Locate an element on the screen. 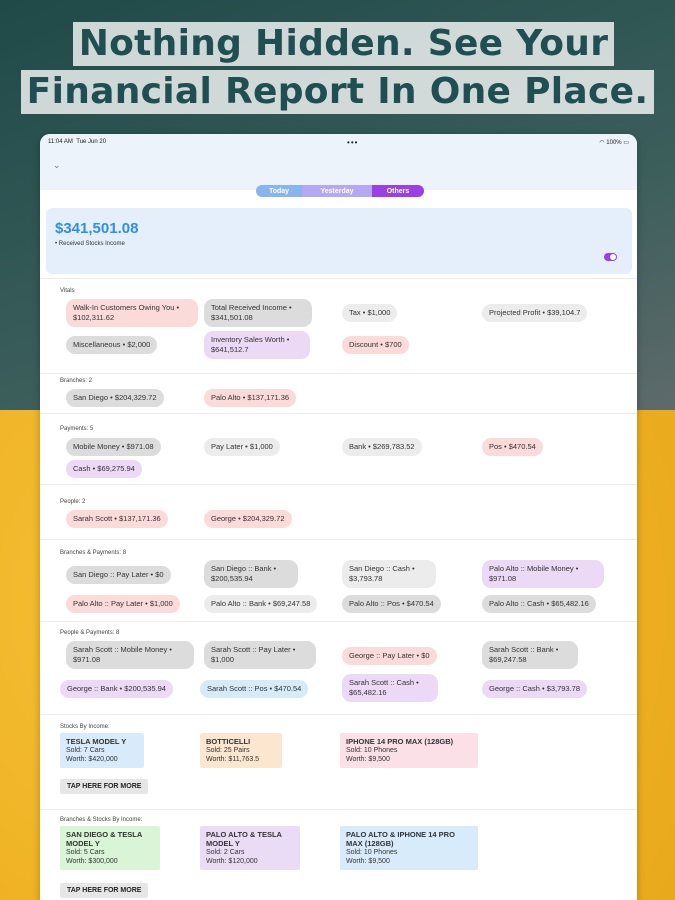 The width and height of the screenshot is (675, 900). wifi-icon: ◠ is located at coordinates (602, 142).